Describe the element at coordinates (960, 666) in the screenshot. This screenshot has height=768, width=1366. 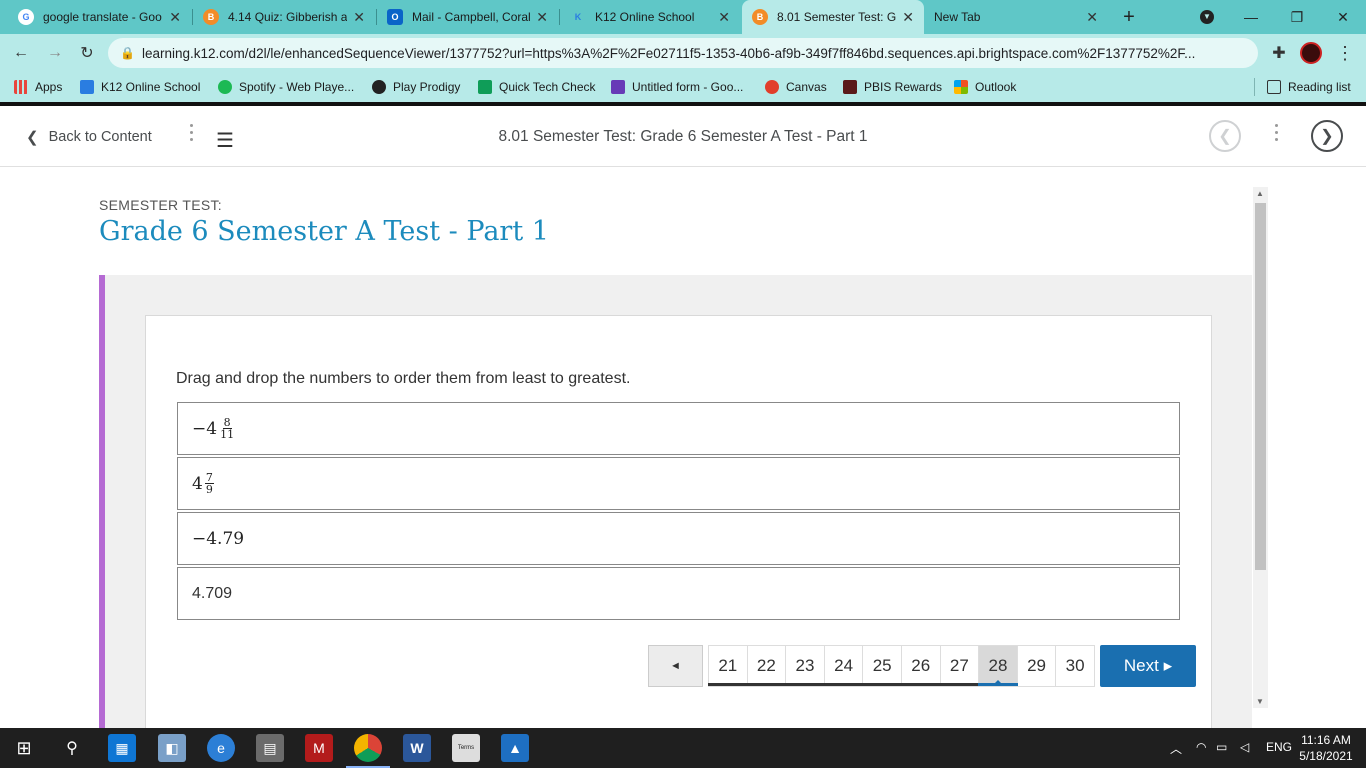
I see `page-27: 27` at that location.